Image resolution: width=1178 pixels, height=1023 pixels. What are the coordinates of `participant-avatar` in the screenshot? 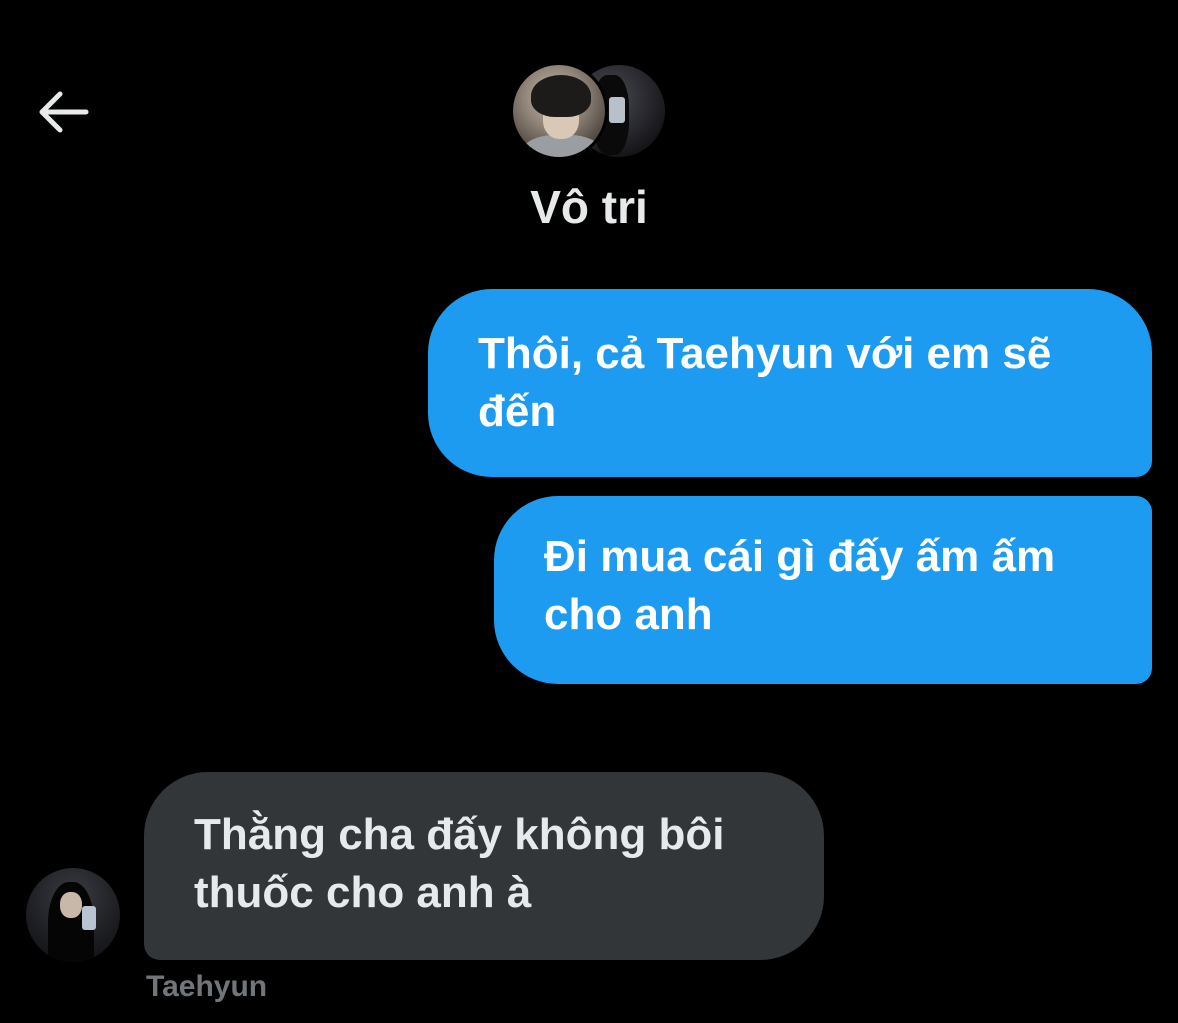 It's located at (559, 111).